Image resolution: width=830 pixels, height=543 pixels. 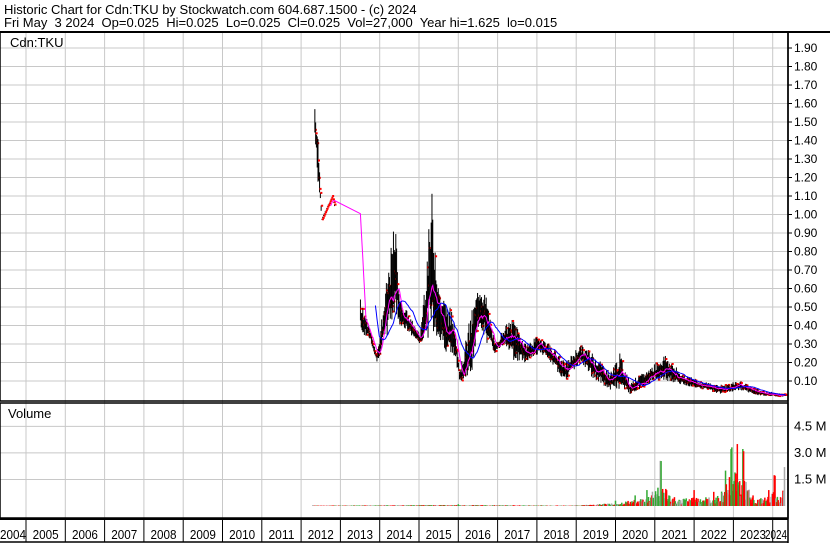 What do you see at coordinates (806, 363) in the screenshot?
I see `price-tick-label: 0.20` at bounding box center [806, 363].